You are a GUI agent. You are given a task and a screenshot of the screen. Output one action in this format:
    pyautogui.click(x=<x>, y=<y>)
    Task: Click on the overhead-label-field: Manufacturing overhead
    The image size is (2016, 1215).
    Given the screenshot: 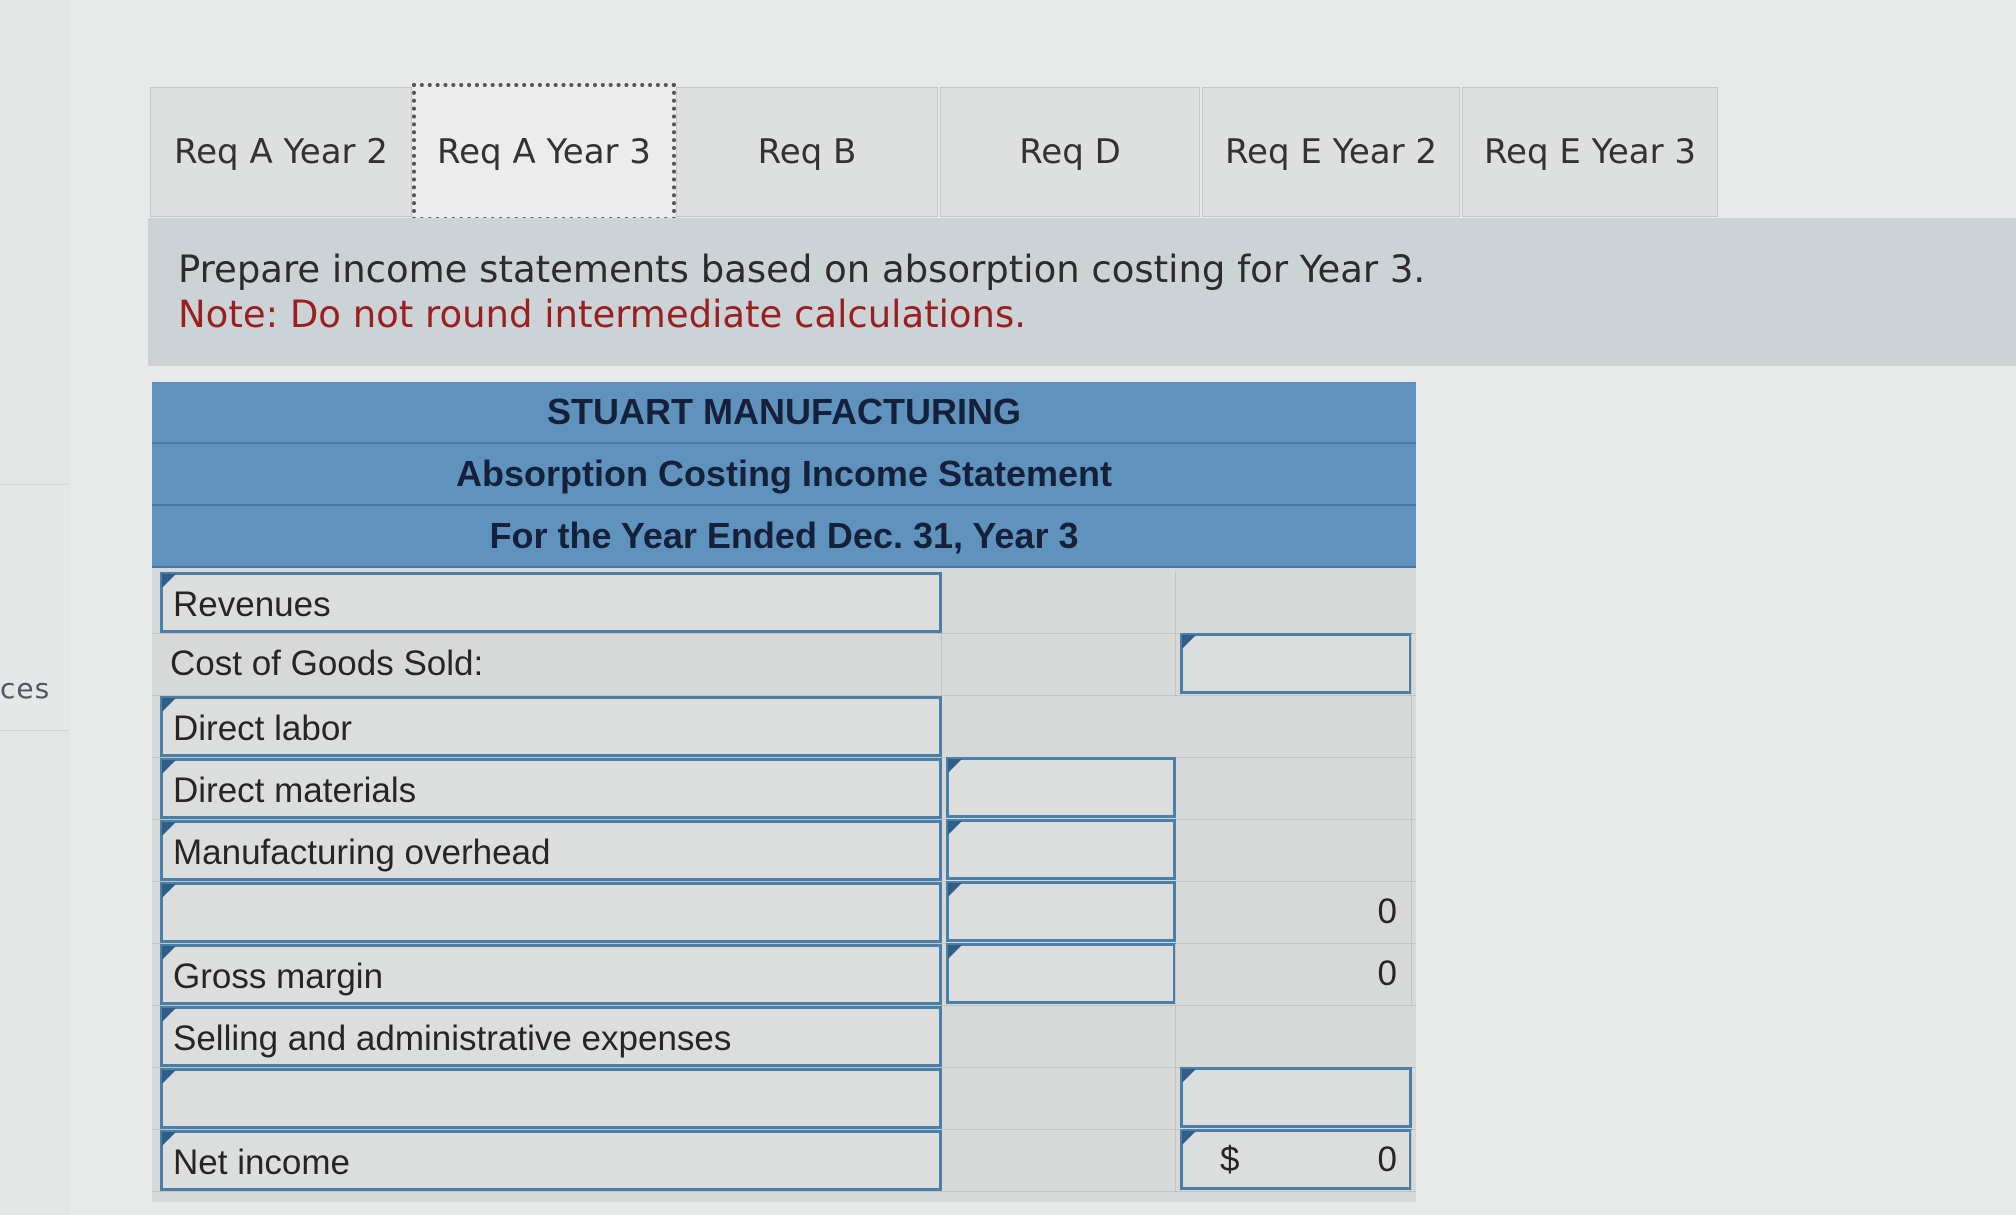 What is the action you would take?
    pyautogui.click(x=551, y=850)
    